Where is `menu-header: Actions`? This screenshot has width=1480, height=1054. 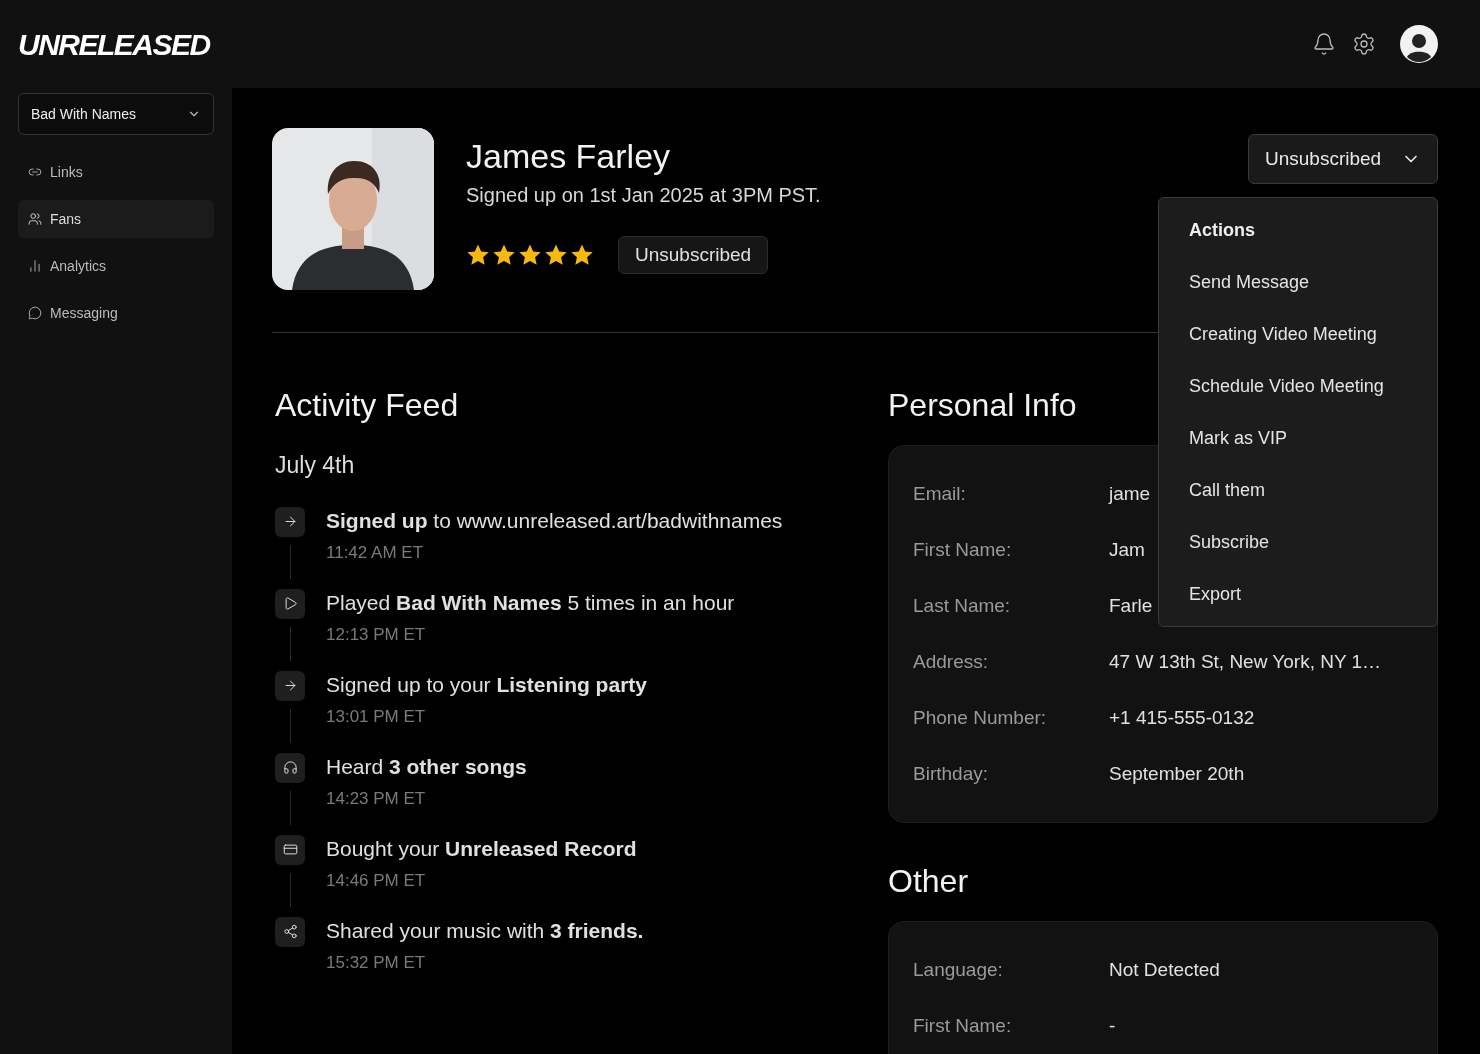 menu-header: Actions is located at coordinates (1222, 230).